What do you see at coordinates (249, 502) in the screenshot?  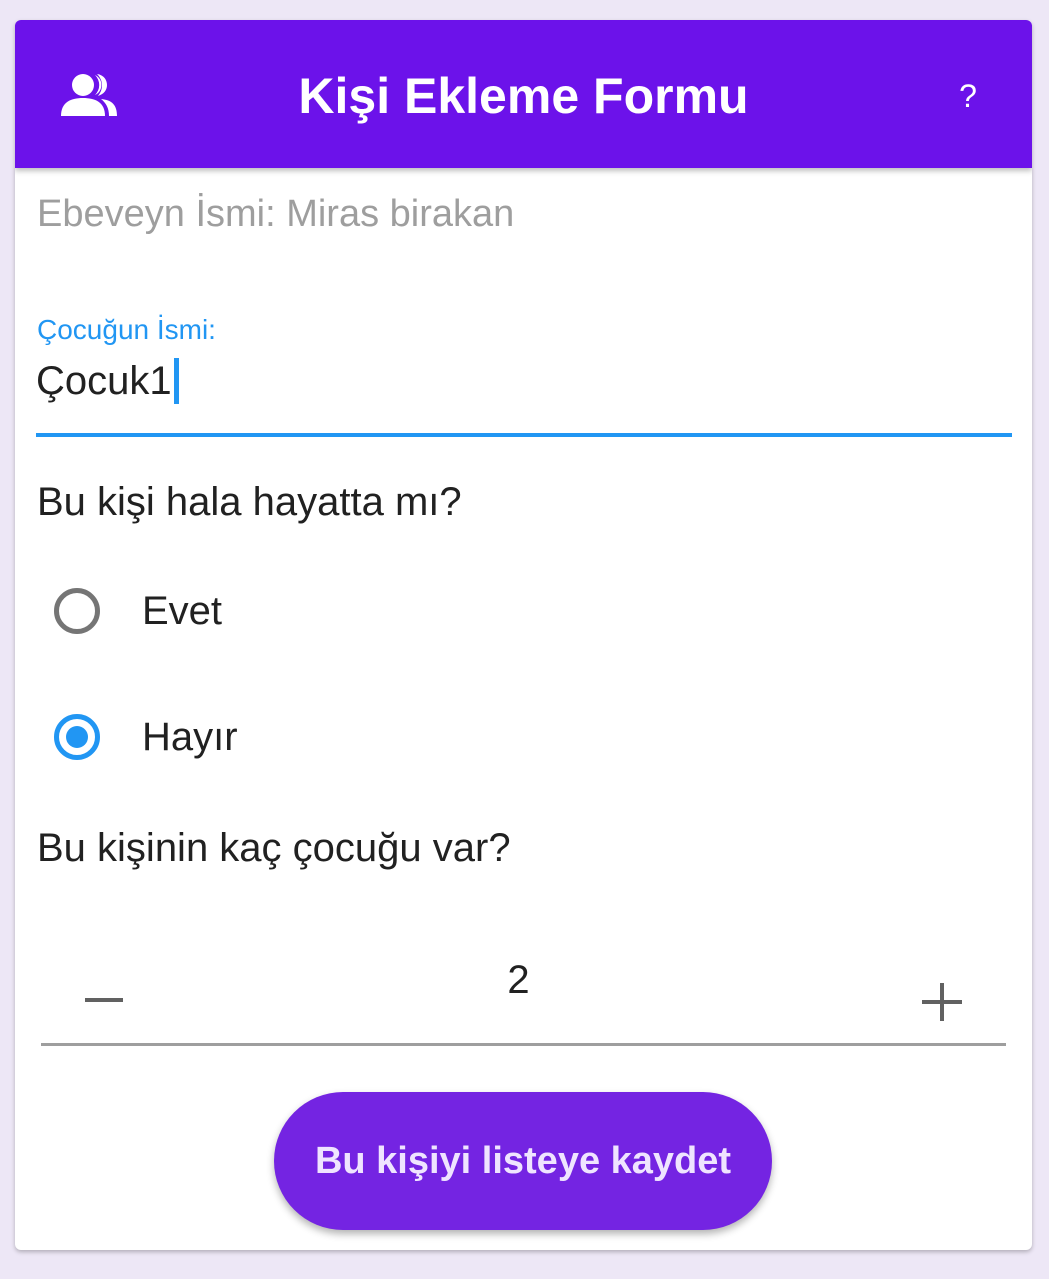 I see `alive-question: Bu kişi hala hayatta mı?` at bounding box center [249, 502].